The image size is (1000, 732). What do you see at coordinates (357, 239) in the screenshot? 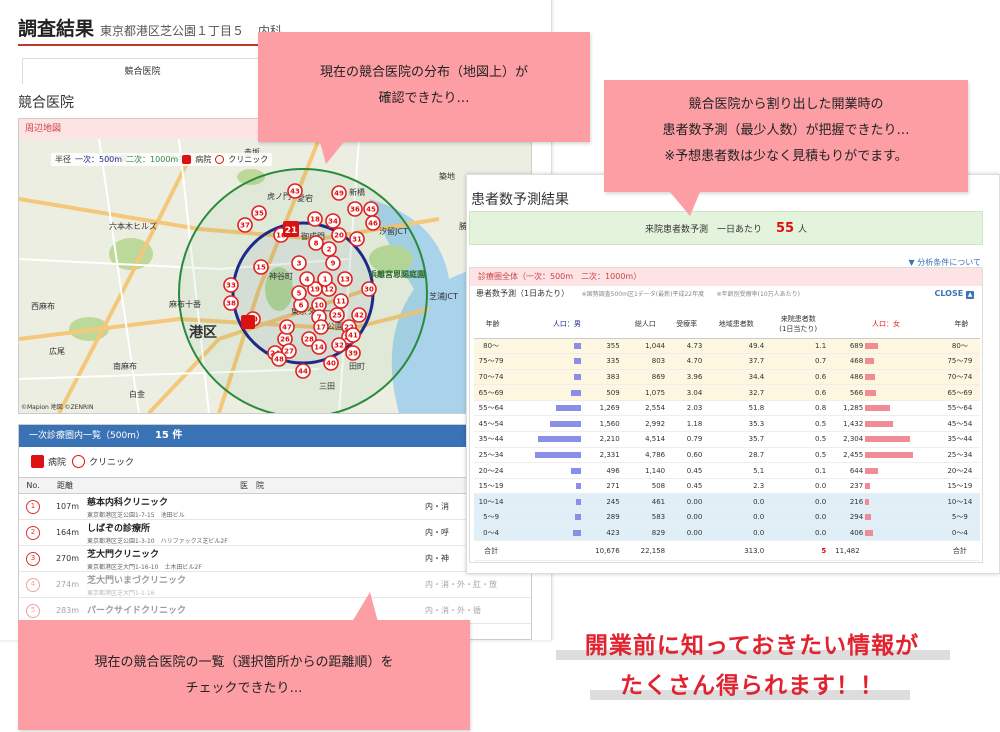
I see `clinic-marker: 31` at bounding box center [357, 239].